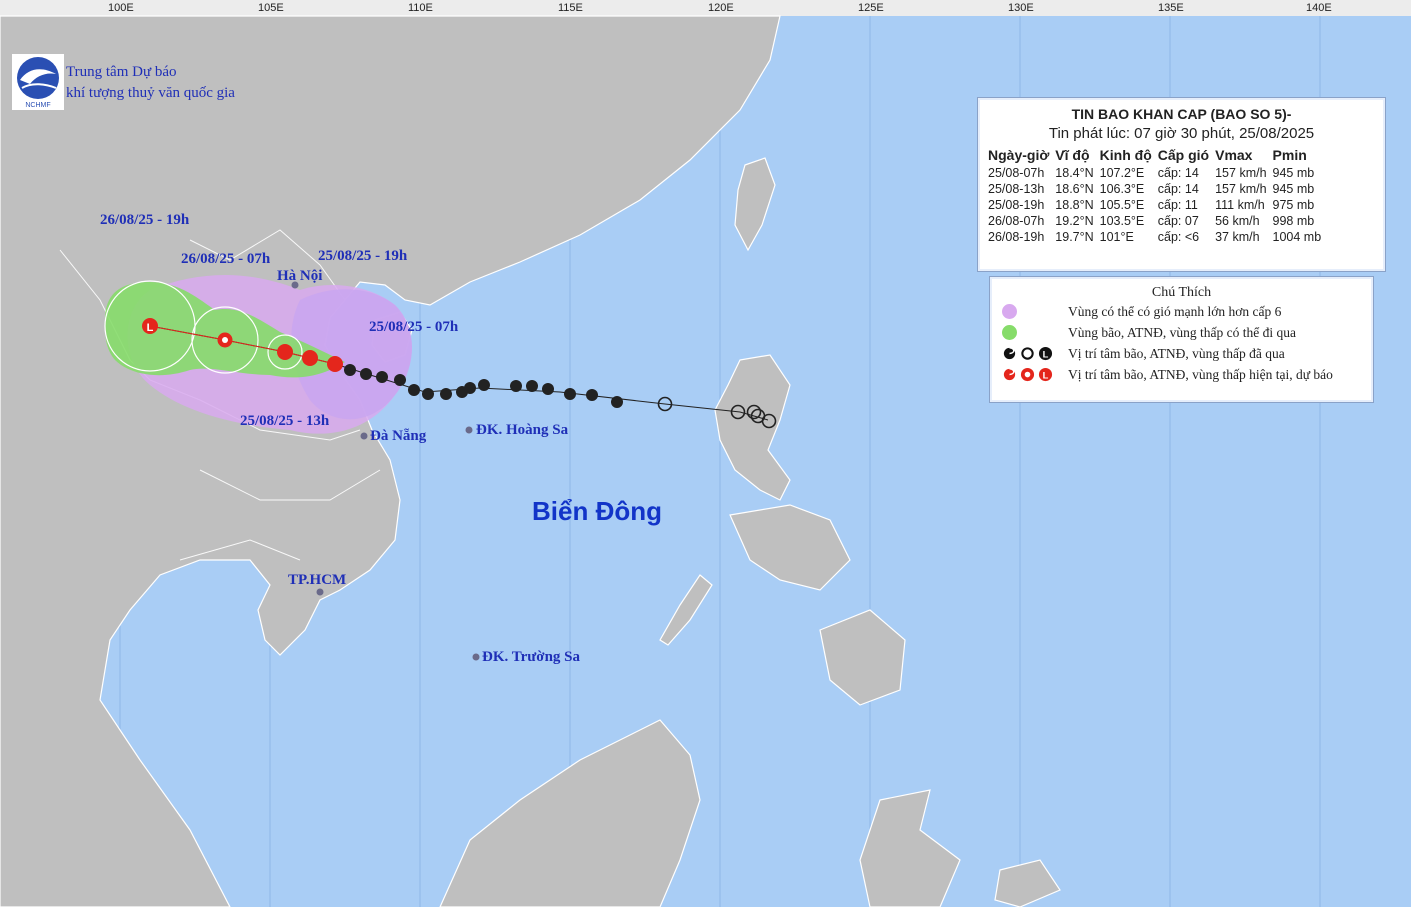  I want to click on cell: 101°E, so click(1116, 237).